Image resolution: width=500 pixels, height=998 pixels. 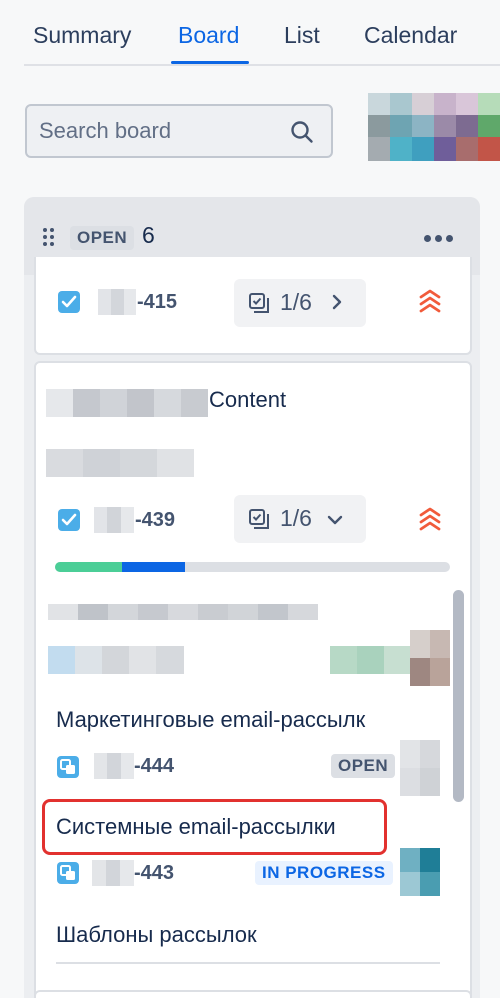 What do you see at coordinates (250, 33) in the screenshot?
I see `board-tabs: Summary Board List Calendar` at bounding box center [250, 33].